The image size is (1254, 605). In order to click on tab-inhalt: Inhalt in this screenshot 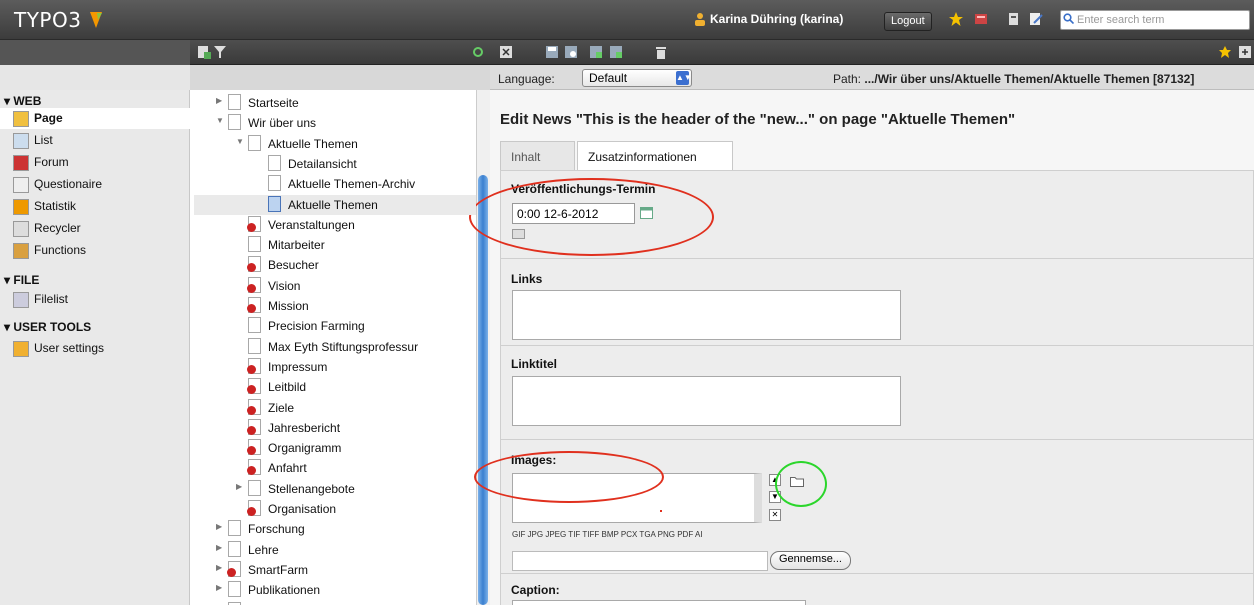, I will do `click(537, 156)`.